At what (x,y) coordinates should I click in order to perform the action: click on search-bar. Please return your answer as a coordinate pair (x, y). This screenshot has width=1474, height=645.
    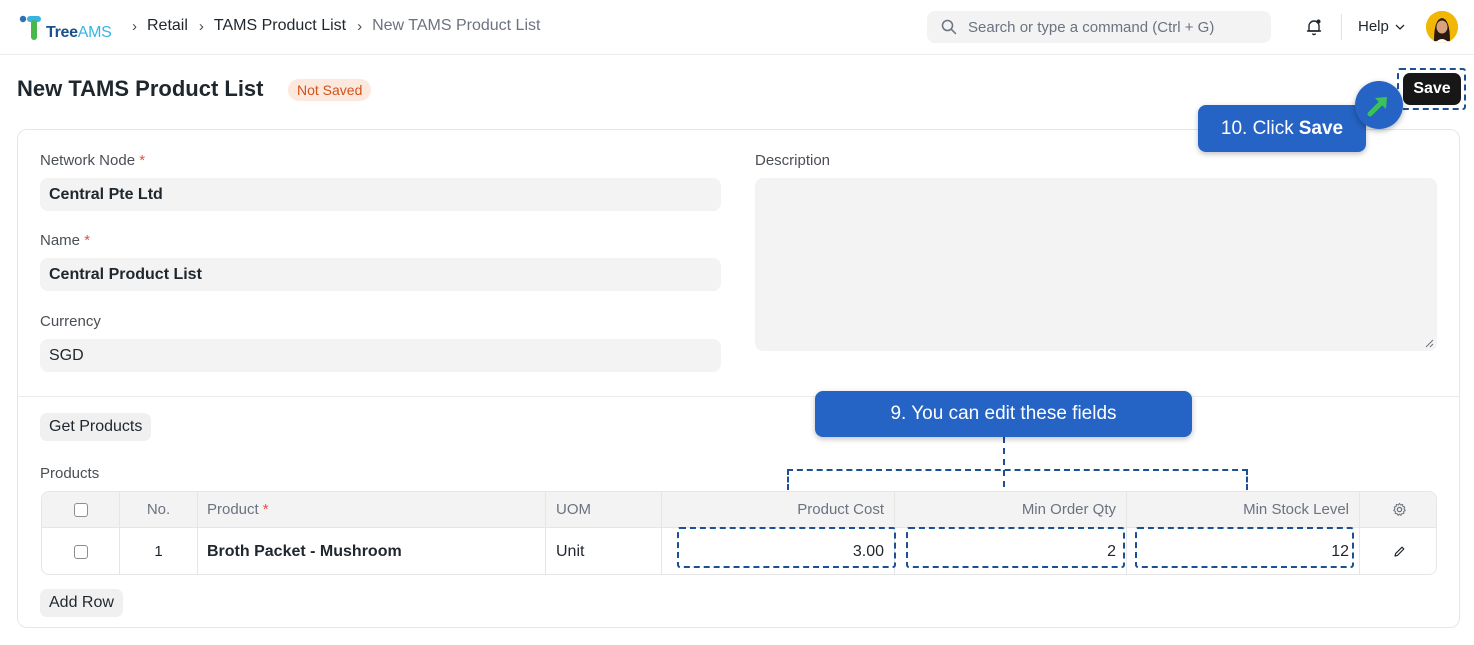
    Looking at the image, I should click on (1099, 27).